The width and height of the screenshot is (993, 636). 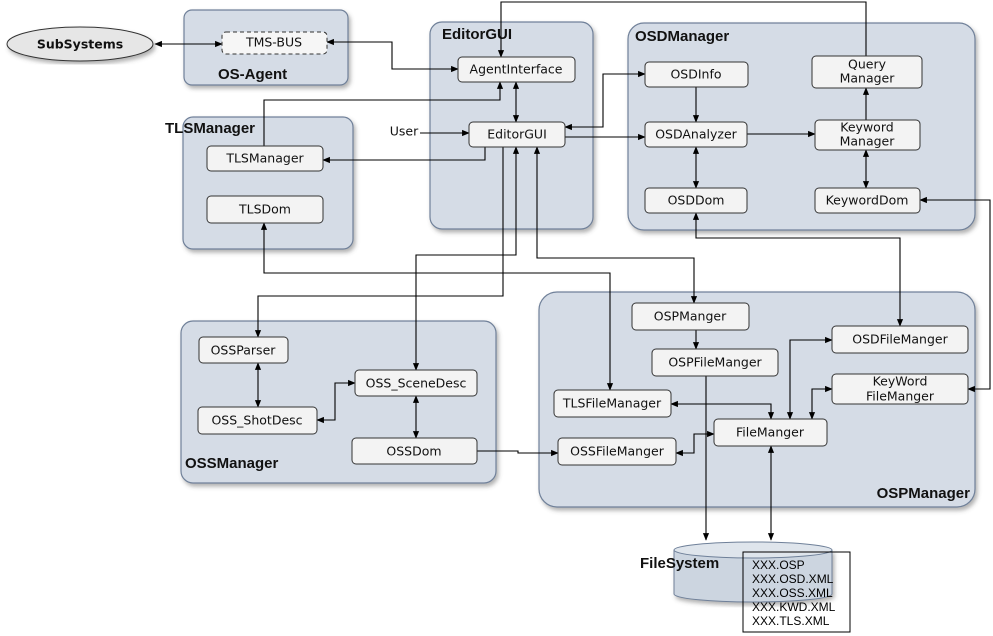 I want to click on osd-analyzer-label: OSDAnalyzer, so click(x=696, y=134).